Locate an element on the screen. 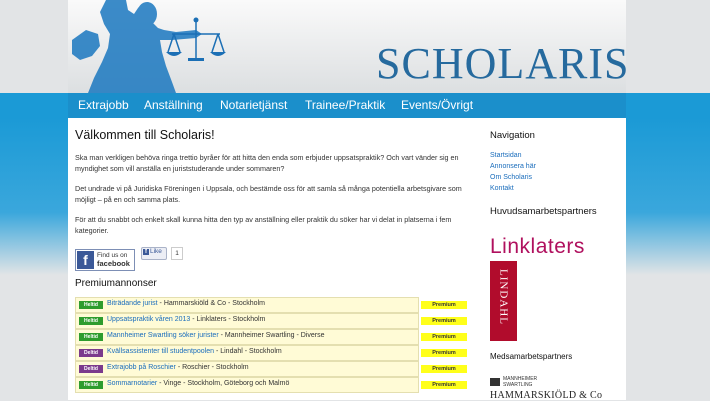 The height and width of the screenshot is (401, 710). ad-title: Biträdande jurist is located at coordinates (132, 303).